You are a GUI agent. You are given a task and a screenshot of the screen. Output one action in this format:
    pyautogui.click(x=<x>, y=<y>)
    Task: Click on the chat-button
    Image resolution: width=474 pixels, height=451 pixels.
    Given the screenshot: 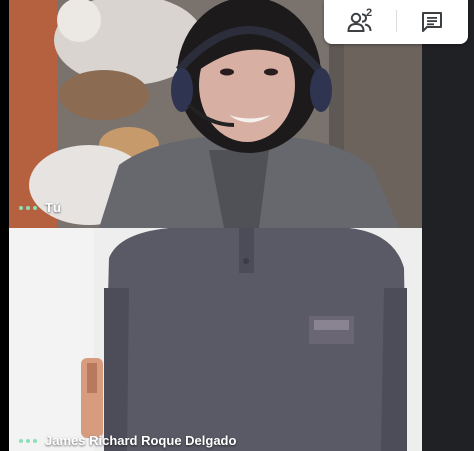 What is the action you would take?
    pyautogui.click(x=432, y=22)
    